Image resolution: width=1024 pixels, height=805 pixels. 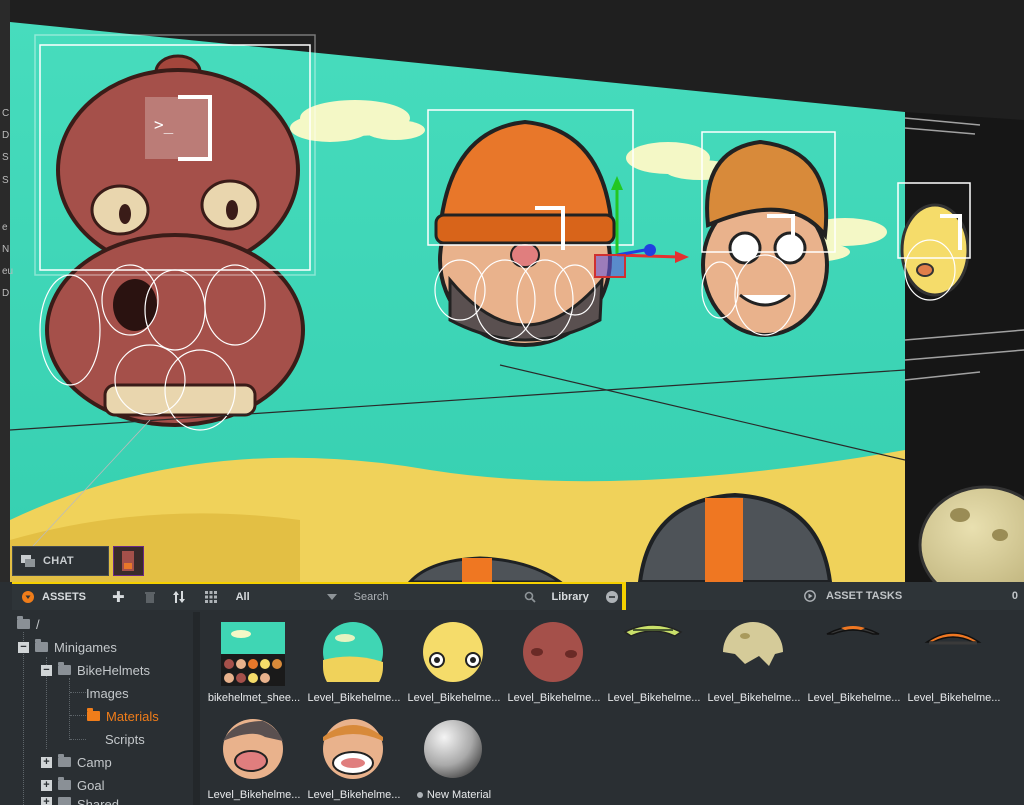 I want to click on delete-icon, so click(x=149, y=597).